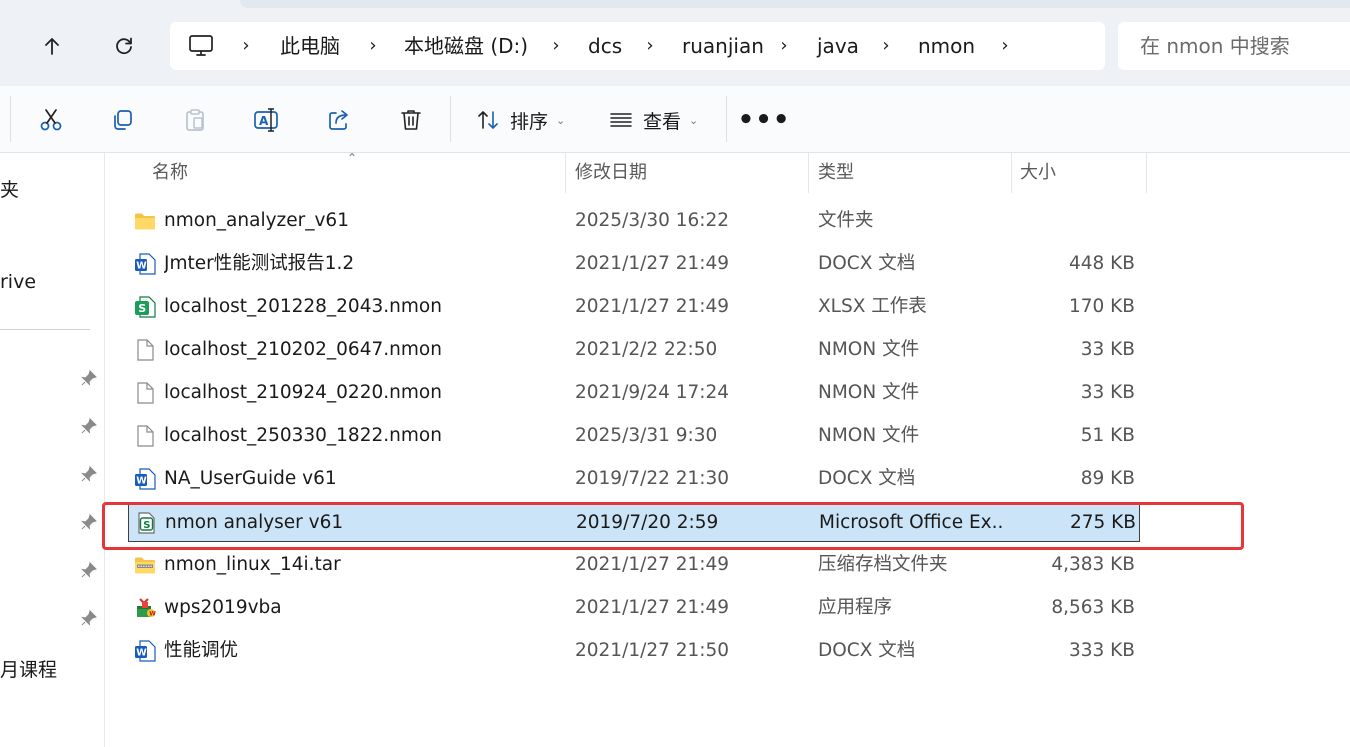  I want to click on file-size, so click(1071, 221).